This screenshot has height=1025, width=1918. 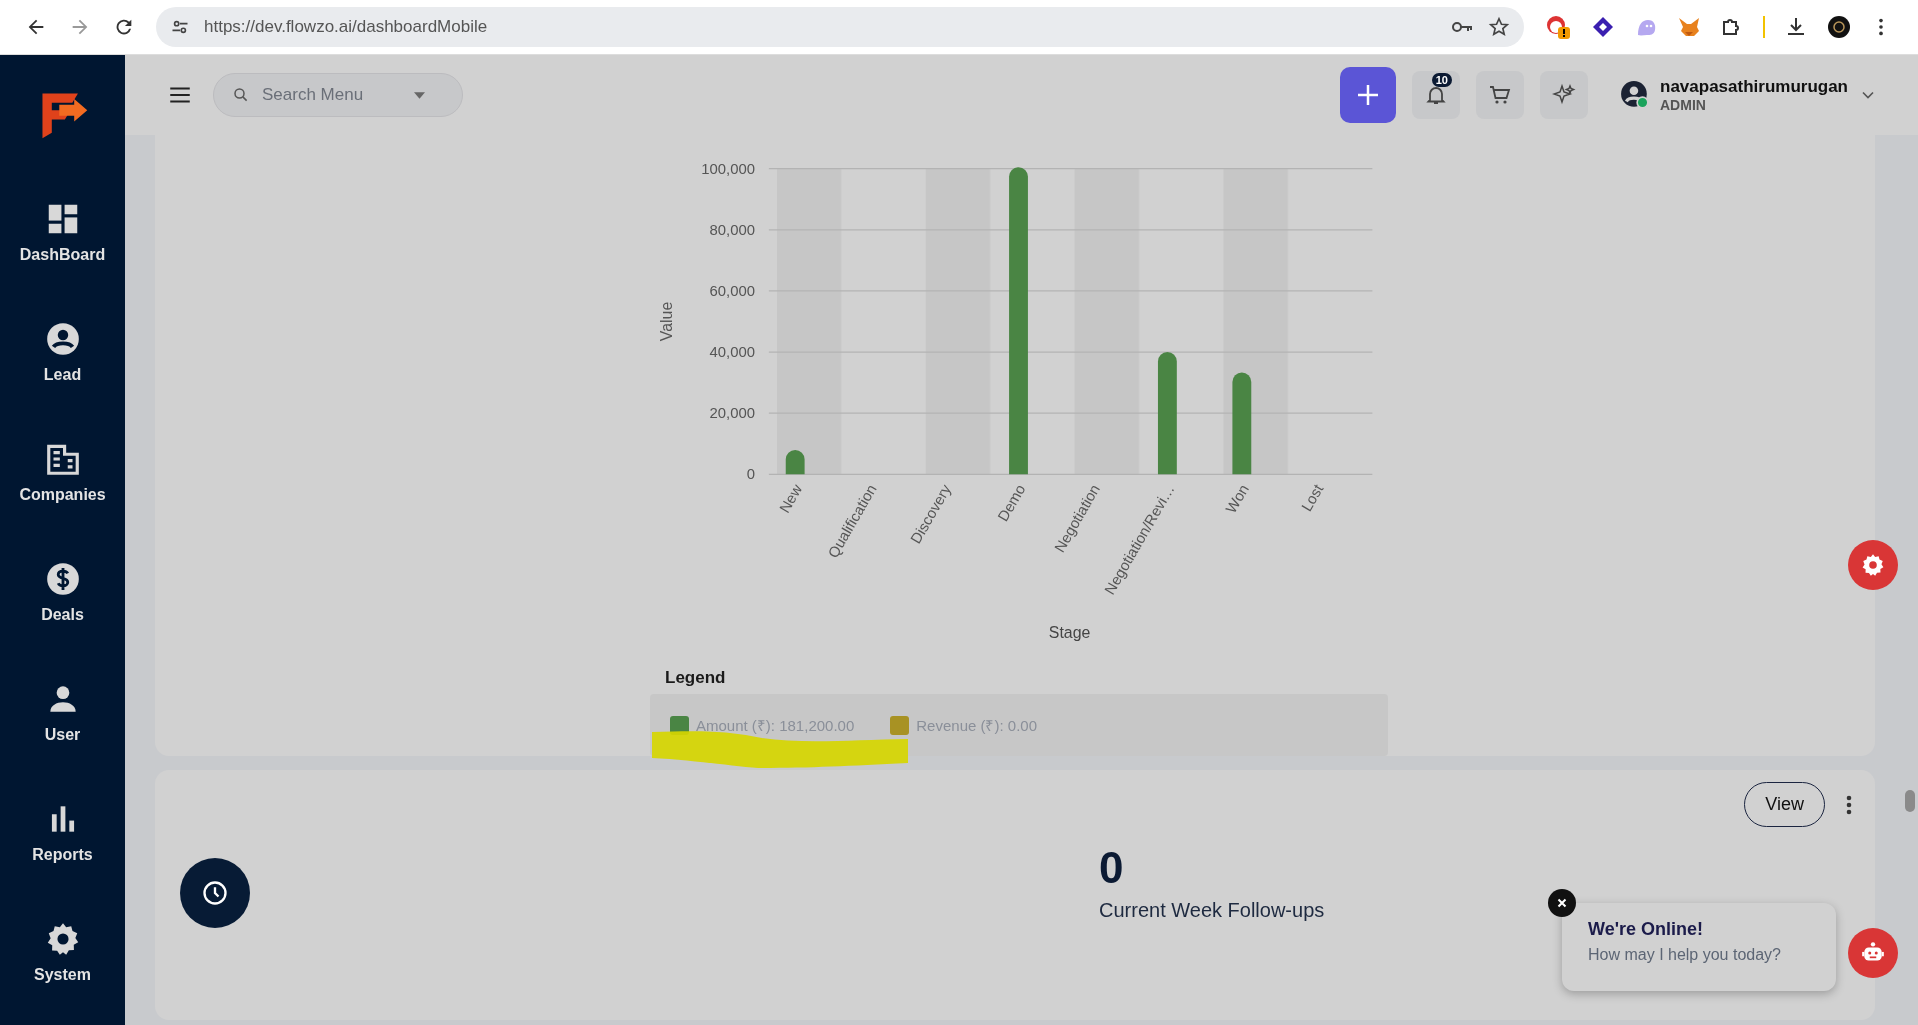 I want to click on sidebar-item: Lead, so click(x=62, y=352).